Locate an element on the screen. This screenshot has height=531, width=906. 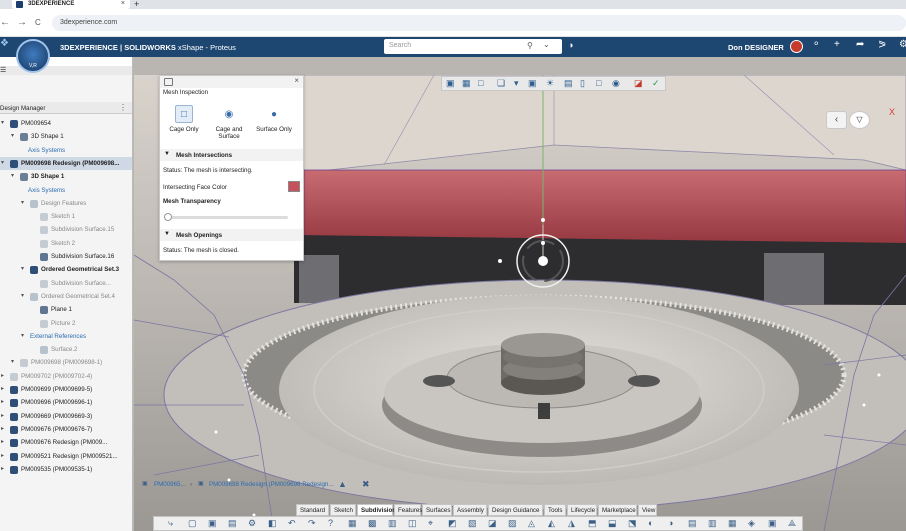
tree-item: Surface.2 is located at coordinates (66, 349).